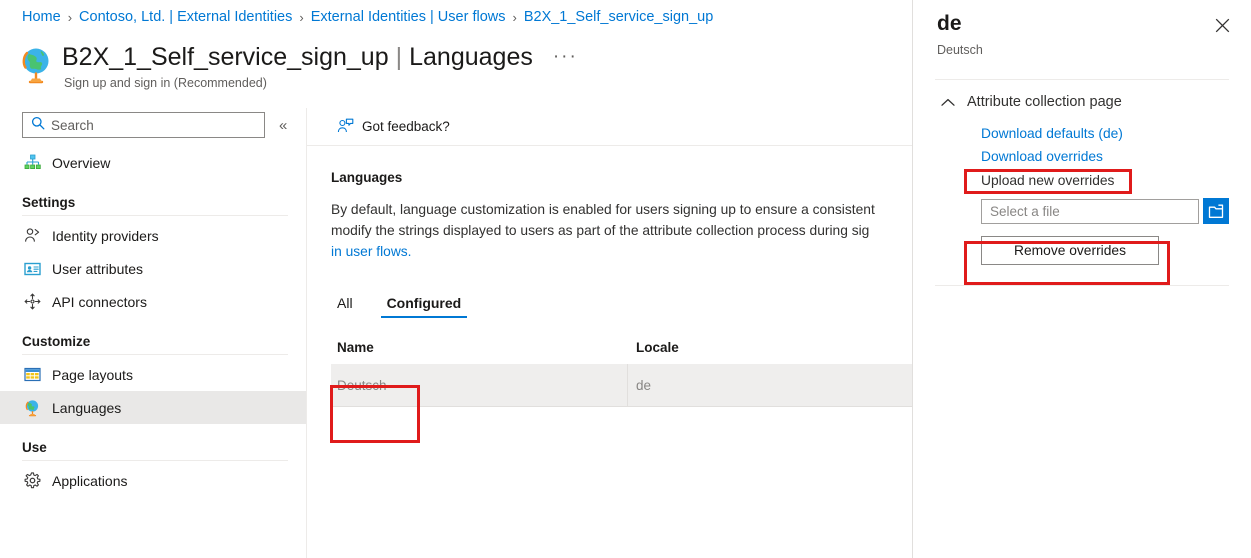 The width and height of the screenshot is (1251, 558). I want to click on breadcrumb-item-contoso: Contoso, Ltd. | External Identities, so click(185, 17).